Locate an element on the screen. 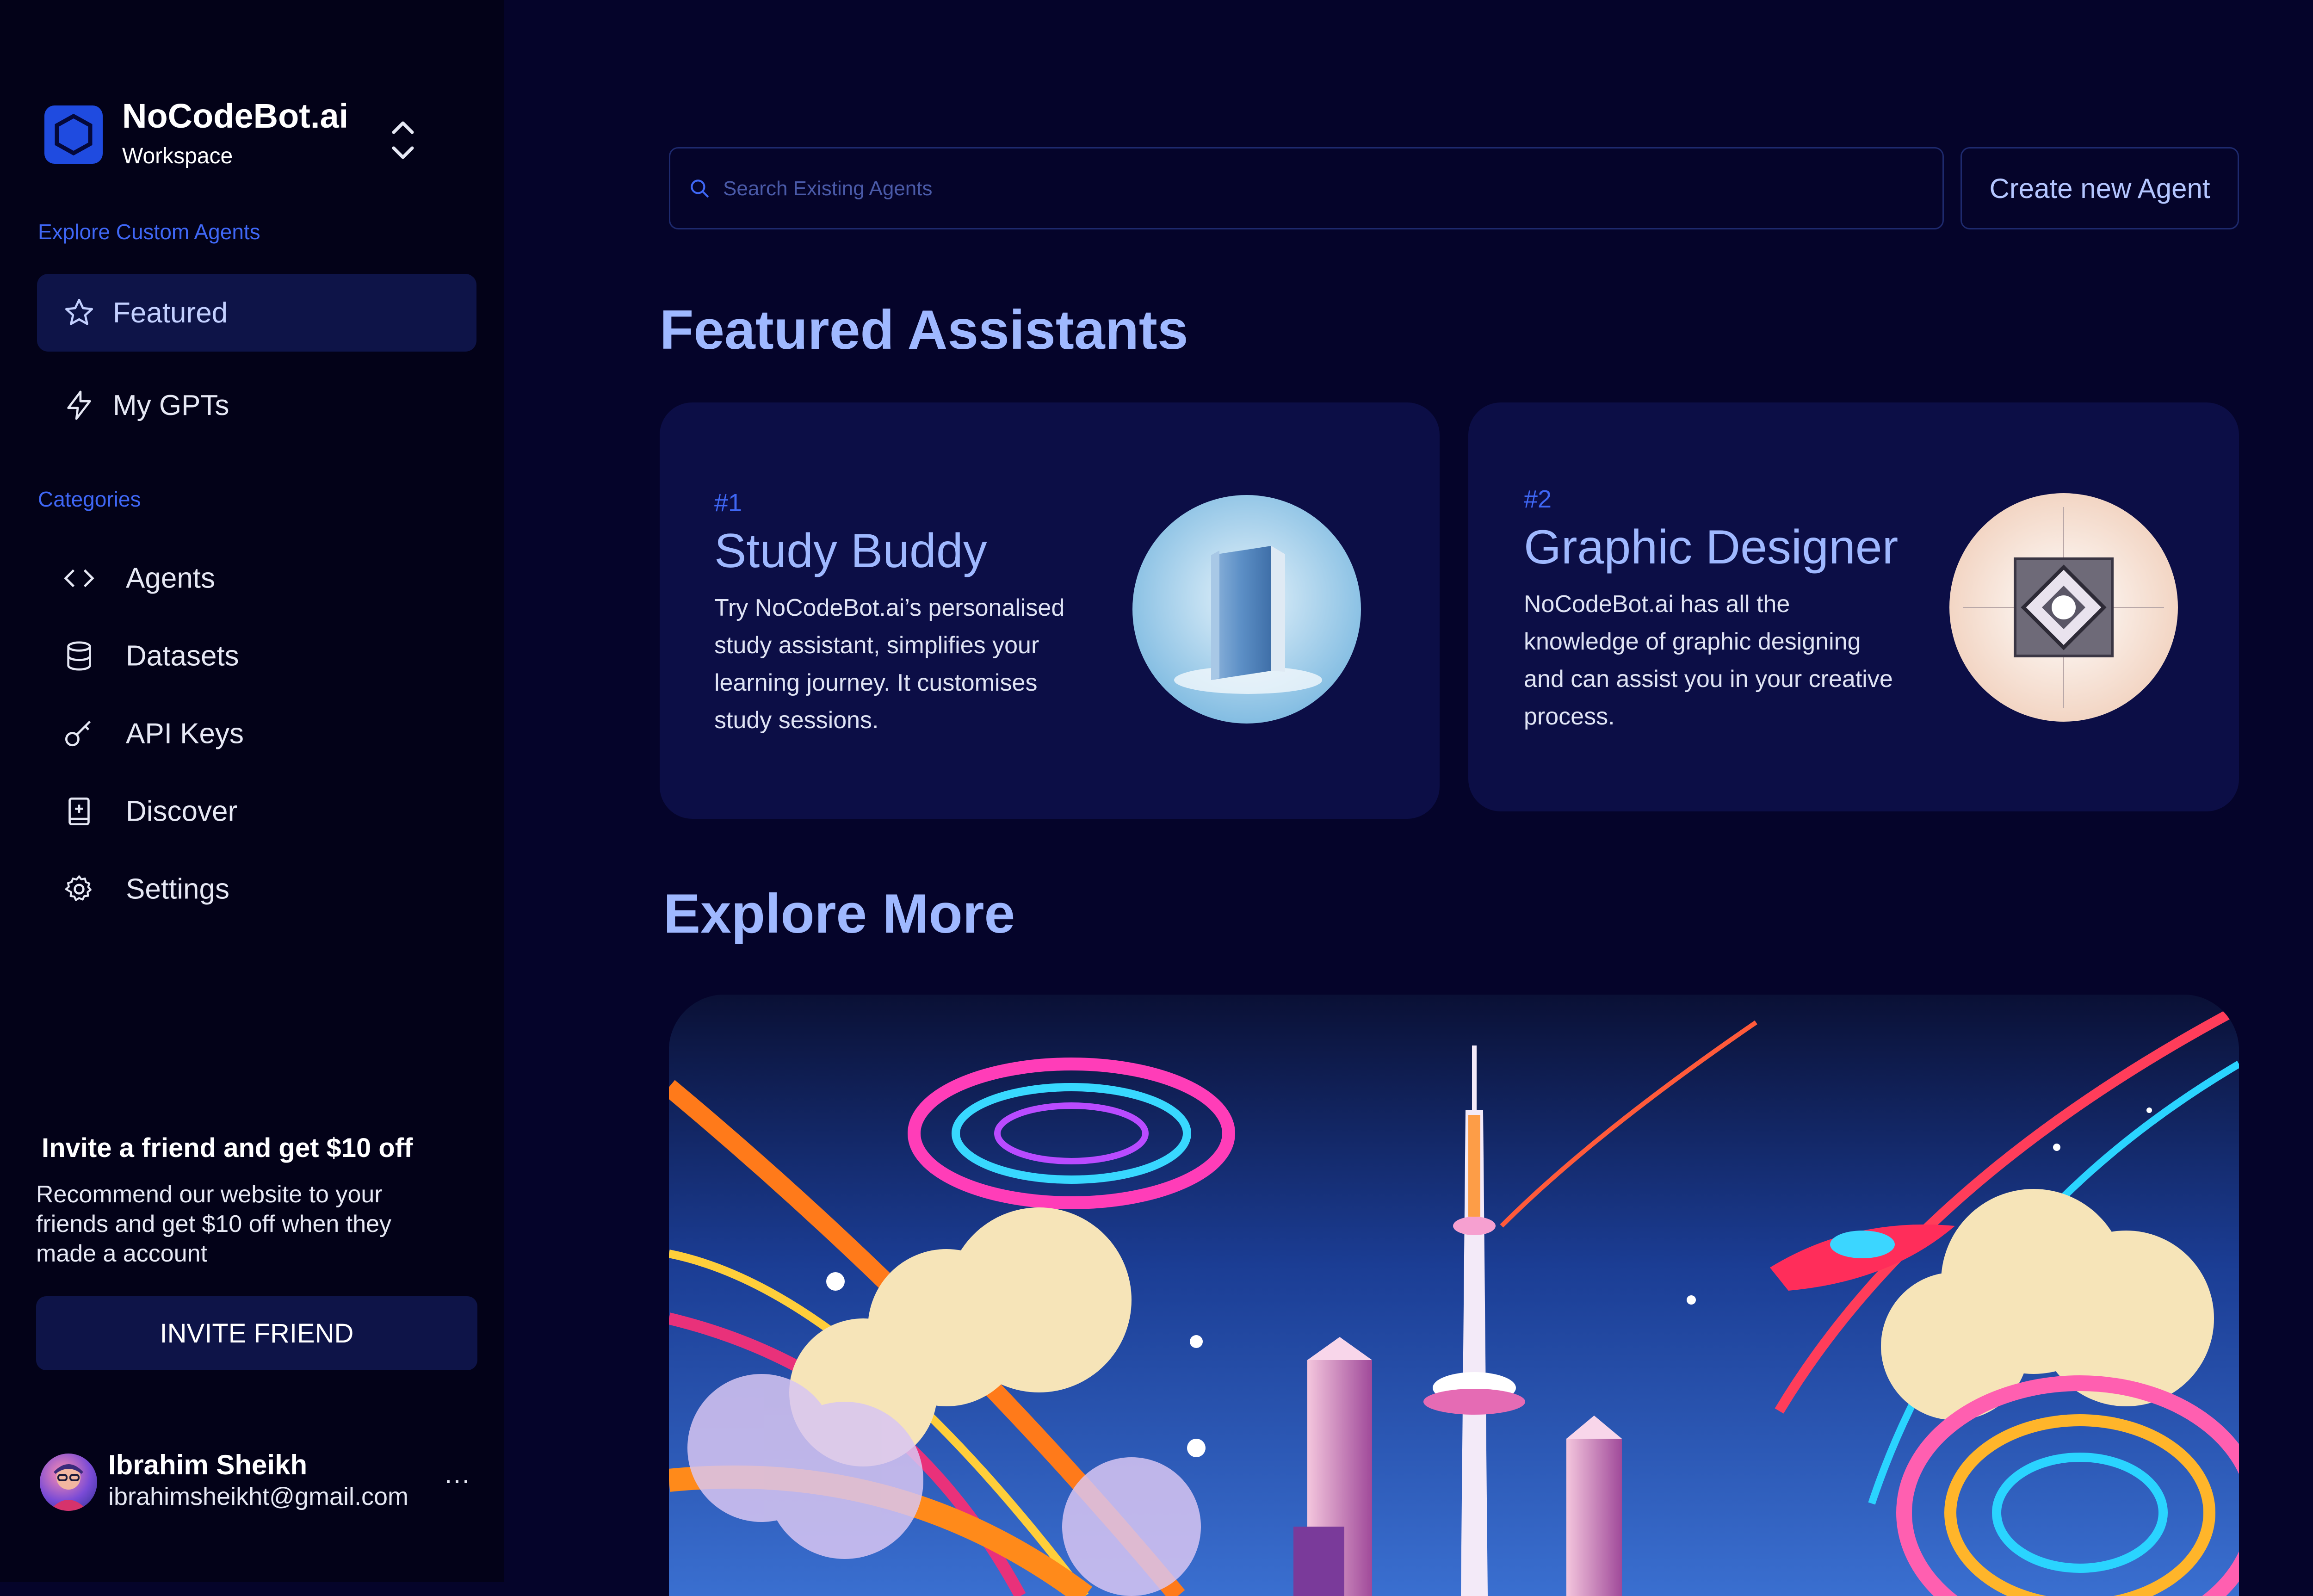 Image resolution: width=2313 pixels, height=1596 pixels. book-image is located at coordinates (1246, 609).